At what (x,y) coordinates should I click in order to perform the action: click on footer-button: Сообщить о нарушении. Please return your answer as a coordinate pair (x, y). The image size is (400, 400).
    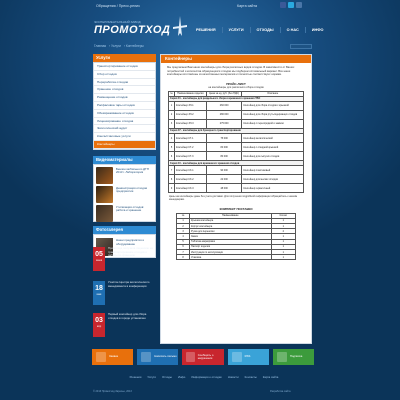
    Looking at the image, I should click on (203, 357).